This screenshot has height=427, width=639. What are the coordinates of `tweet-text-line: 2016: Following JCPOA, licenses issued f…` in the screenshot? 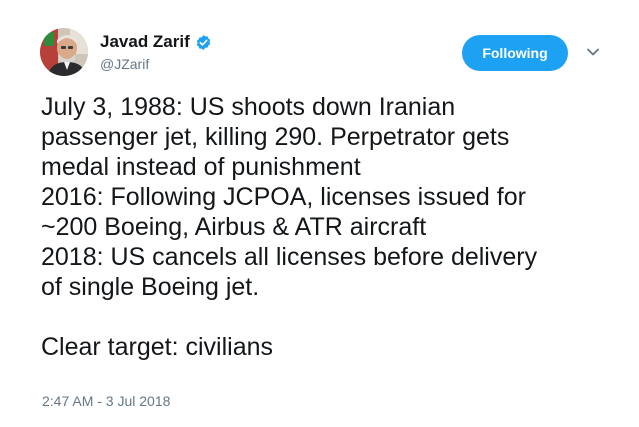 It's located at (283, 197).